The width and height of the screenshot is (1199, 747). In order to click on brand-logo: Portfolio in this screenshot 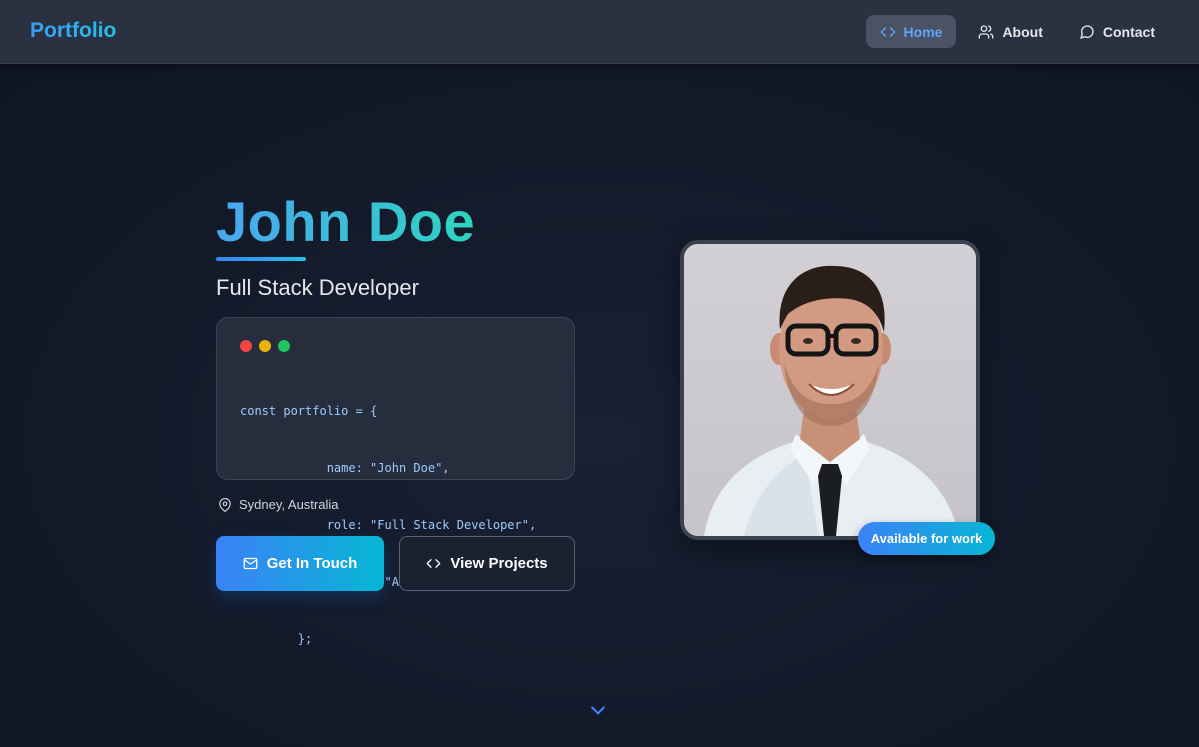, I will do `click(73, 31)`.